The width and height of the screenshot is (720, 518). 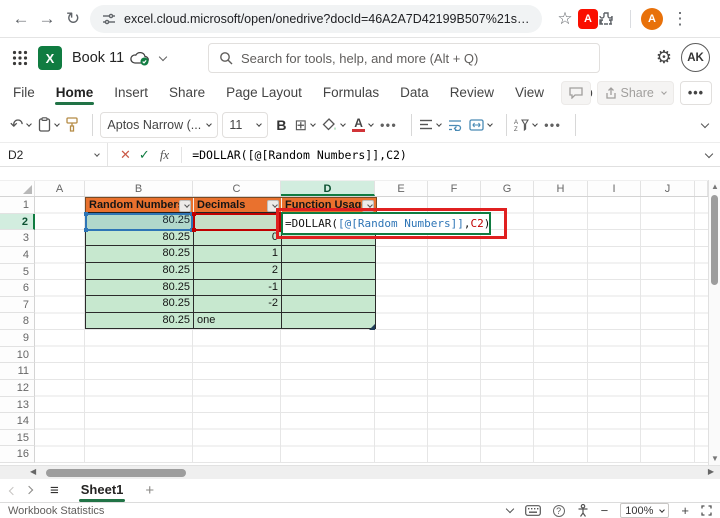 I want to click on wrap-text-button, so click(x=455, y=125).